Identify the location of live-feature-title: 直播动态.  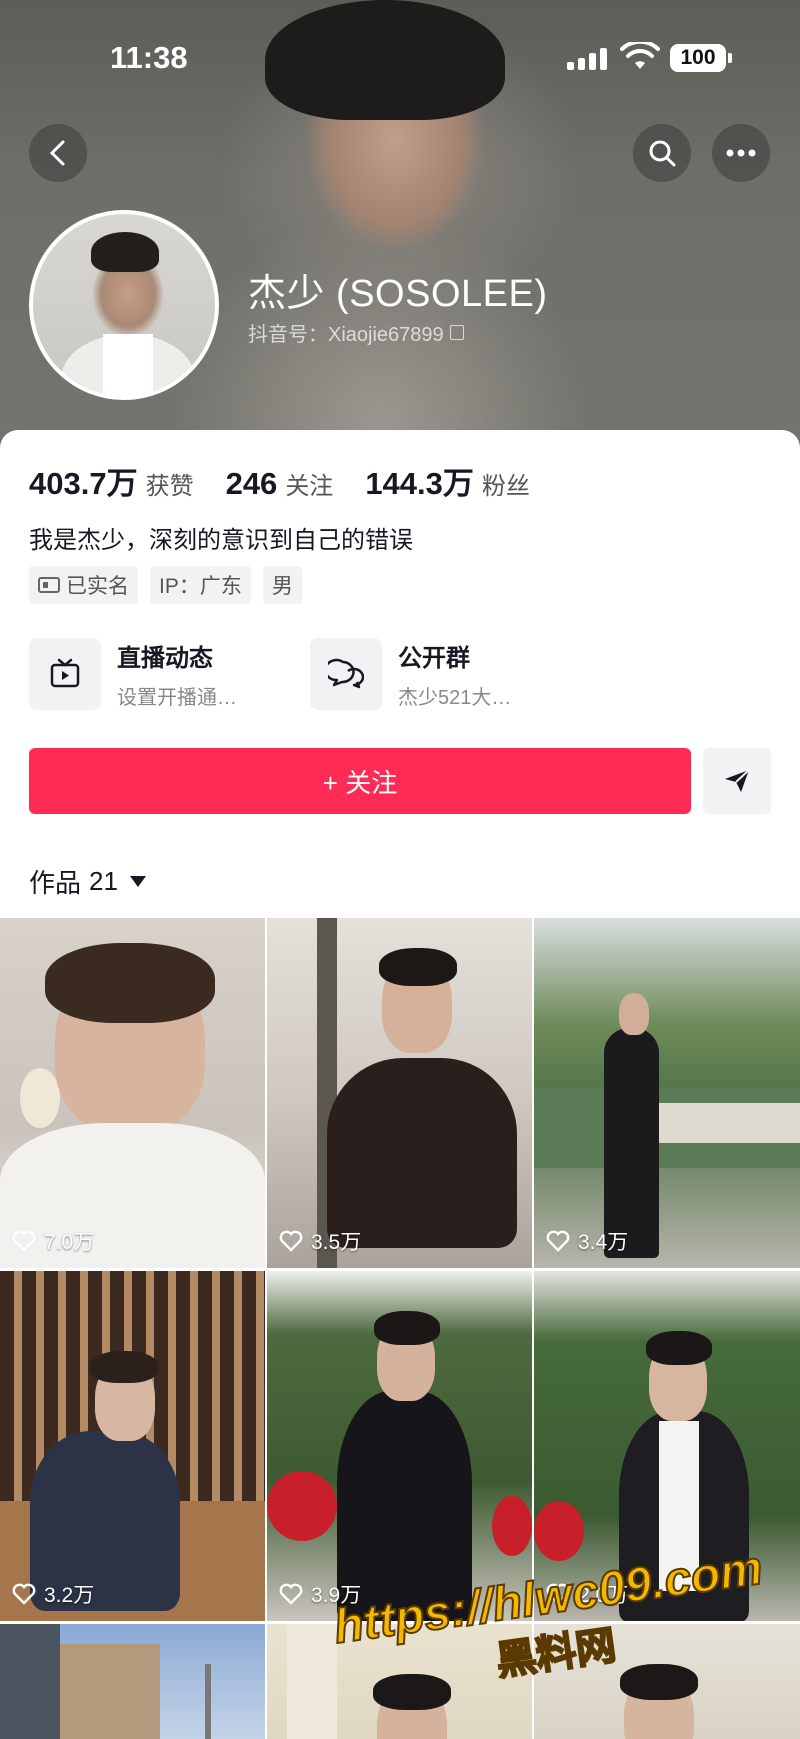
(165, 658).